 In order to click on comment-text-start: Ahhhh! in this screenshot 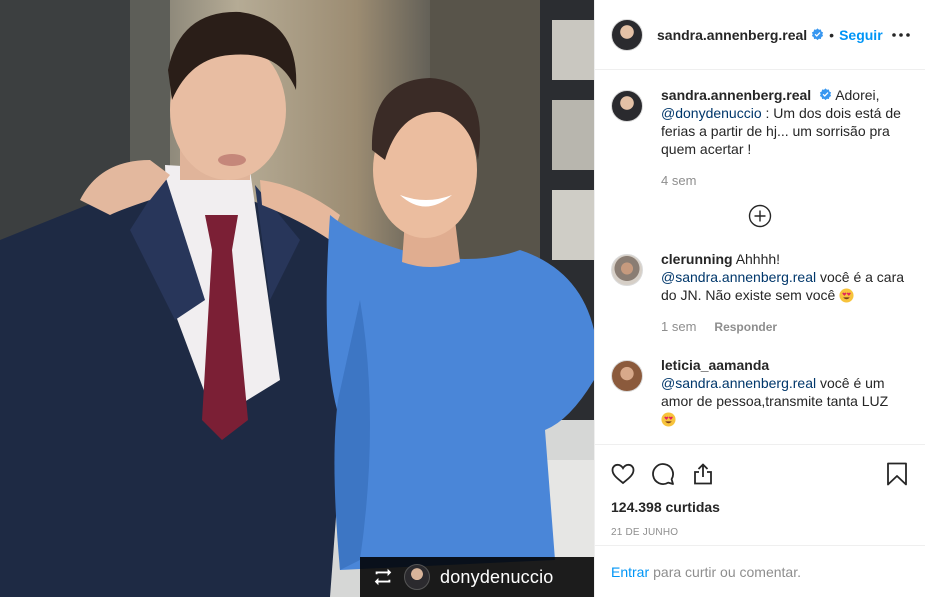, I will do `click(758, 259)`.